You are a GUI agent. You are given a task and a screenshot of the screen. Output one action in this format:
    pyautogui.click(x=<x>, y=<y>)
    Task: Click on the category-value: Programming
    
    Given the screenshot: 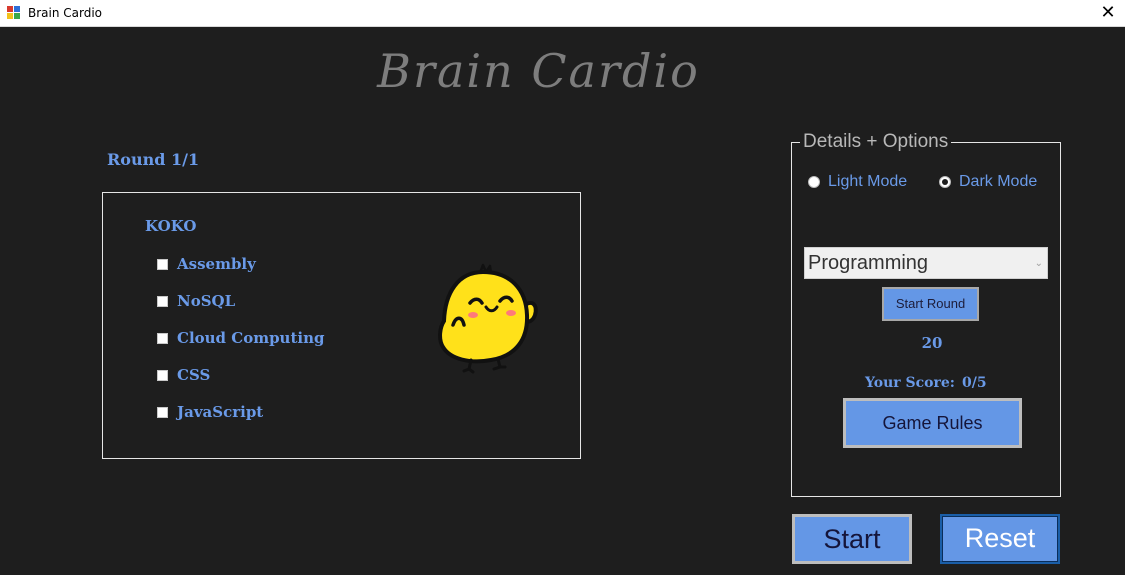 What is the action you would take?
    pyautogui.click(x=868, y=263)
    